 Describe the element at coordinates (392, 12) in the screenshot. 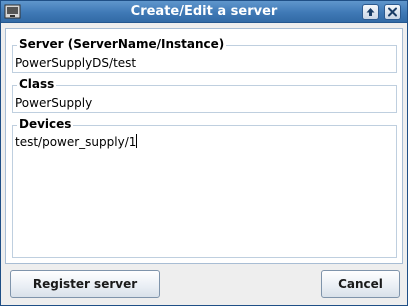

I see `close-icon` at that location.